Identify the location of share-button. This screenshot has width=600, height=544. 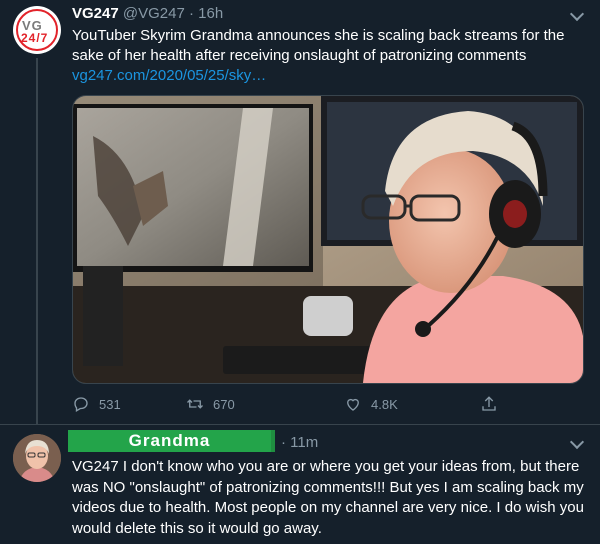
(489, 404).